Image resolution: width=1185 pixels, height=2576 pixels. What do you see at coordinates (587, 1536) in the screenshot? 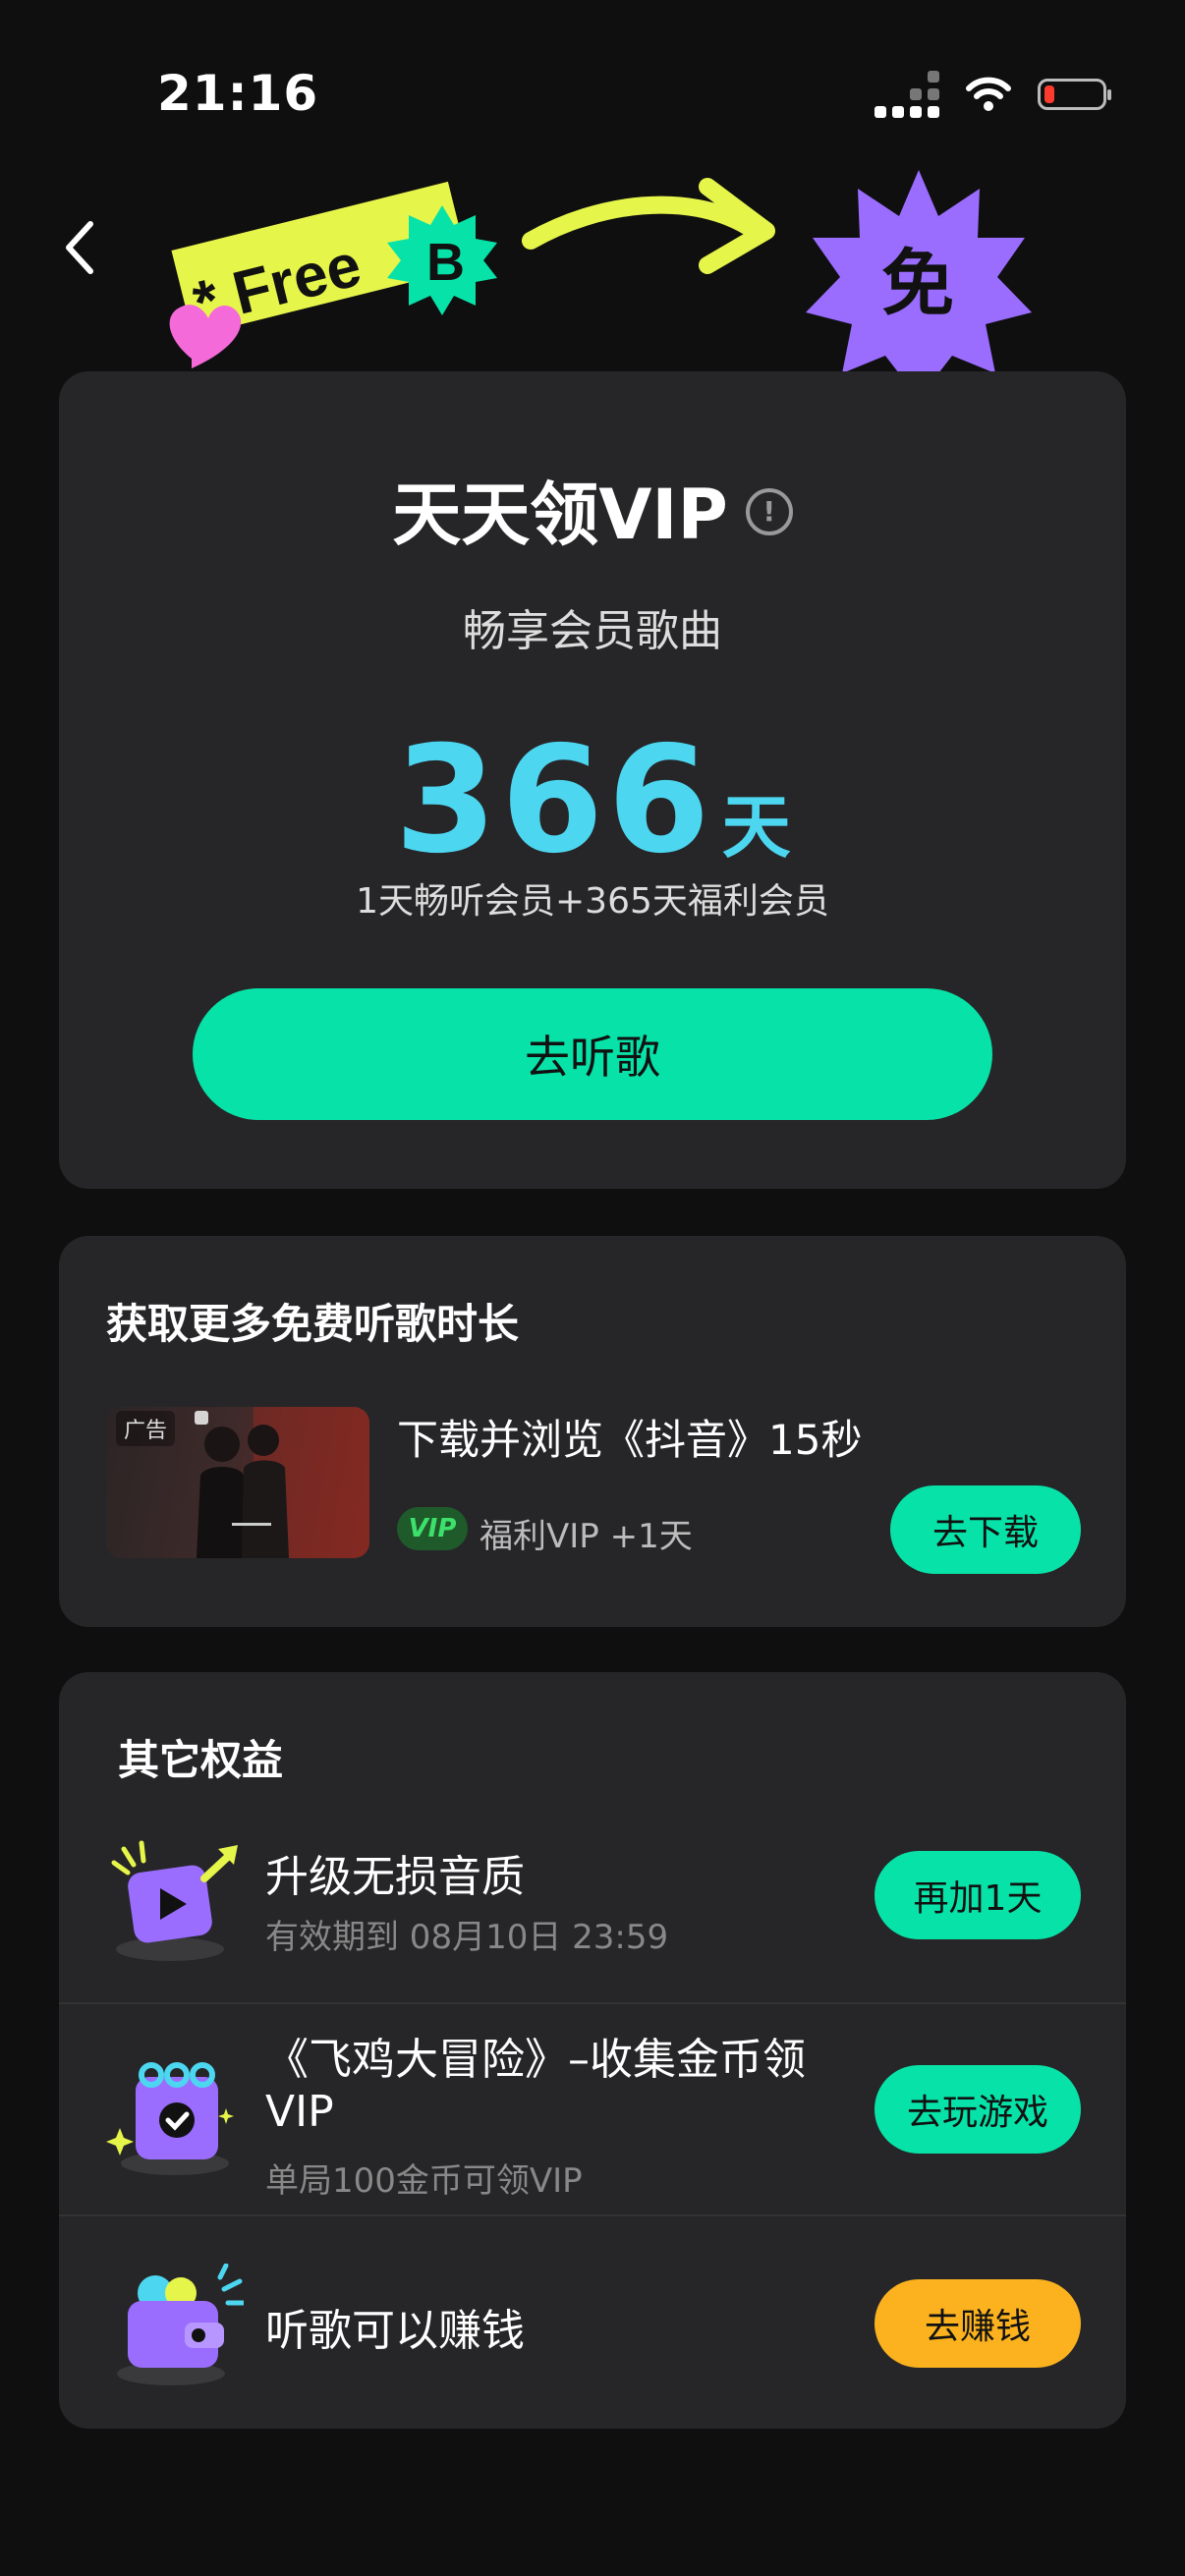
I see `ad-reward-text: 福利VIP +1天` at bounding box center [587, 1536].